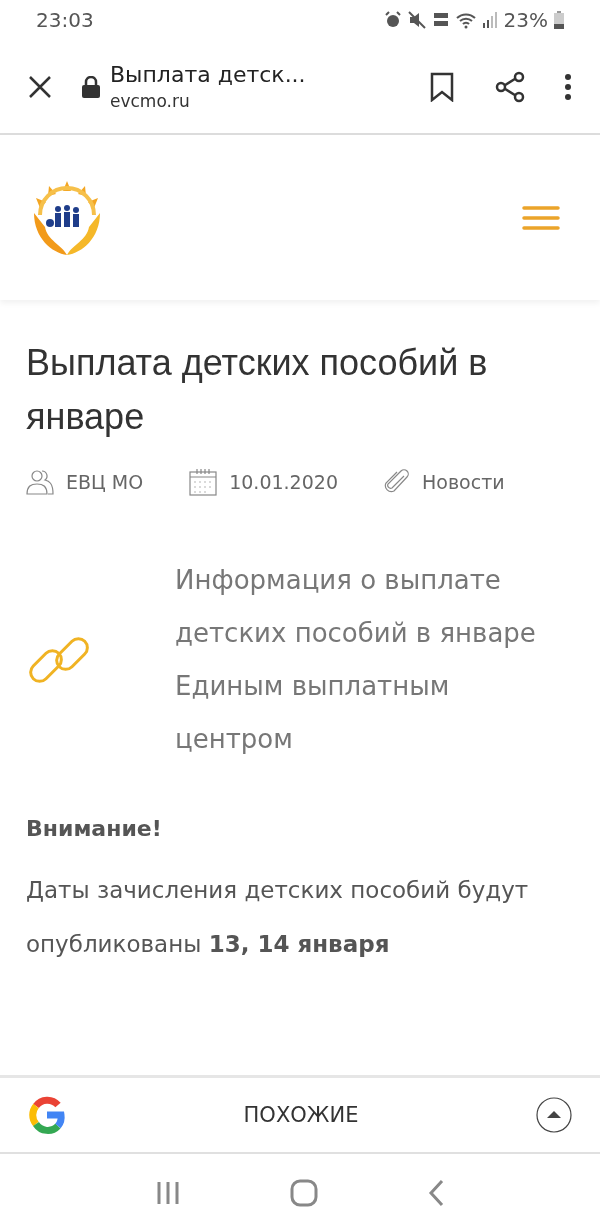 This screenshot has height=1232, width=600. I want to click on back-icon, so click(436, 1193).